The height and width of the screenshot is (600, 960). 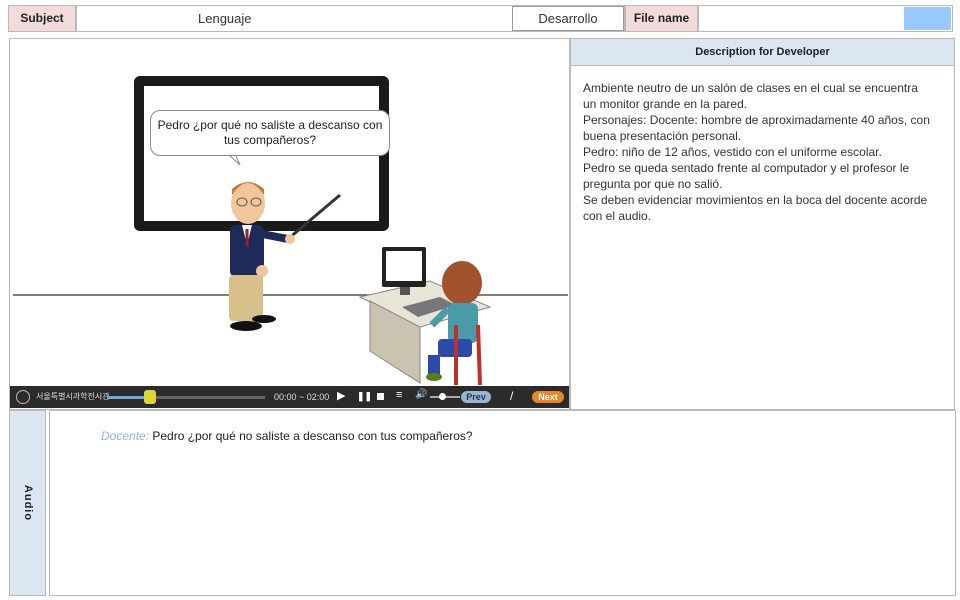 What do you see at coordinates (42, 18) in the screenshot?
I see `subject-label: Subject` at bounding box center [42, 18].